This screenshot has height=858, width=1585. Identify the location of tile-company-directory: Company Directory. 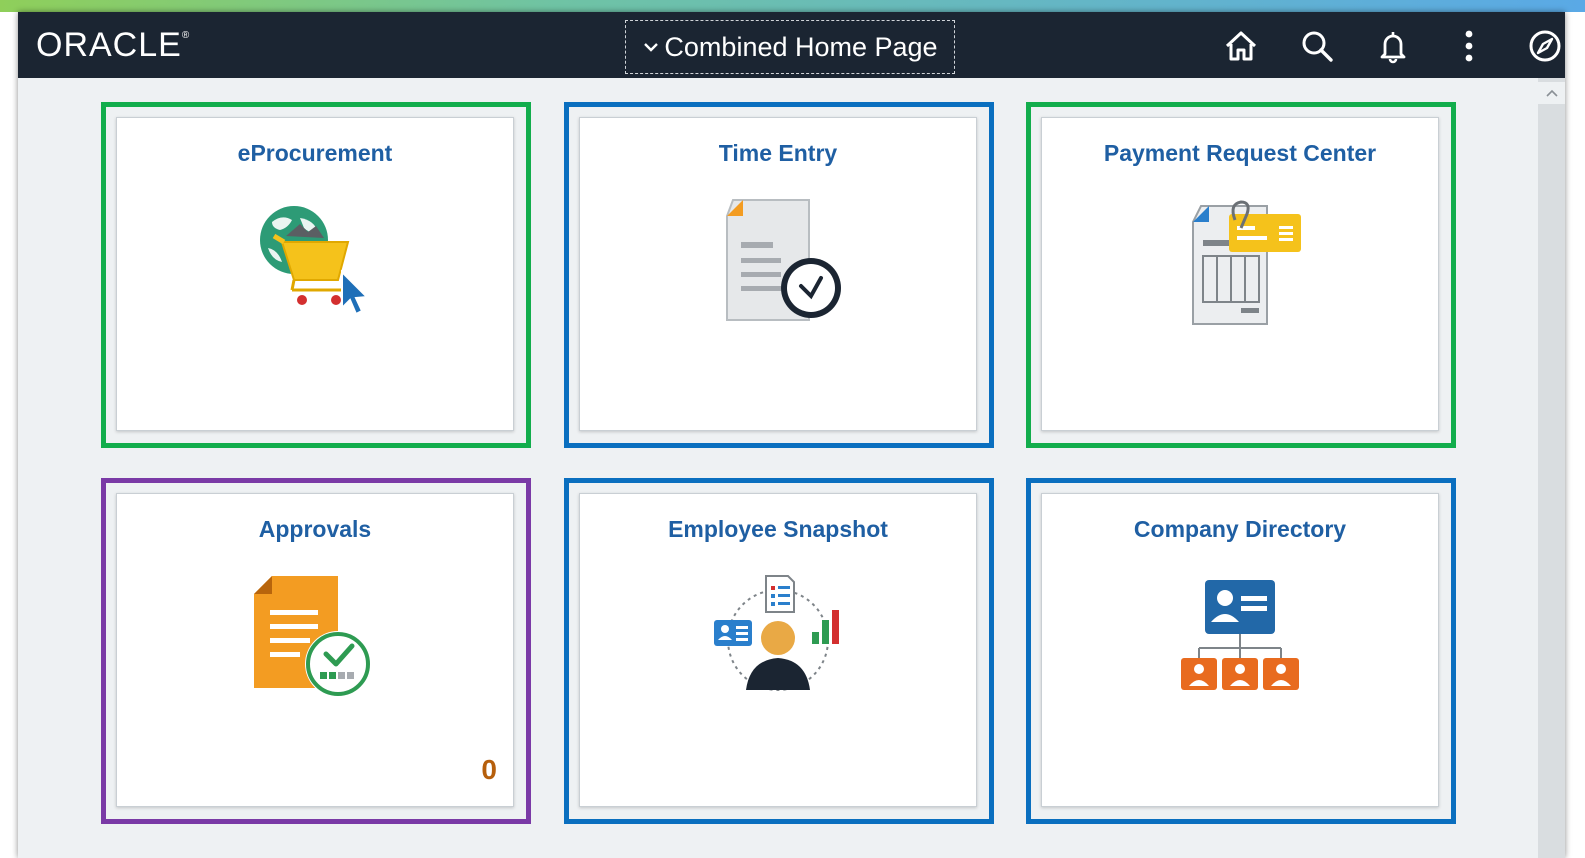
(1240, 650).